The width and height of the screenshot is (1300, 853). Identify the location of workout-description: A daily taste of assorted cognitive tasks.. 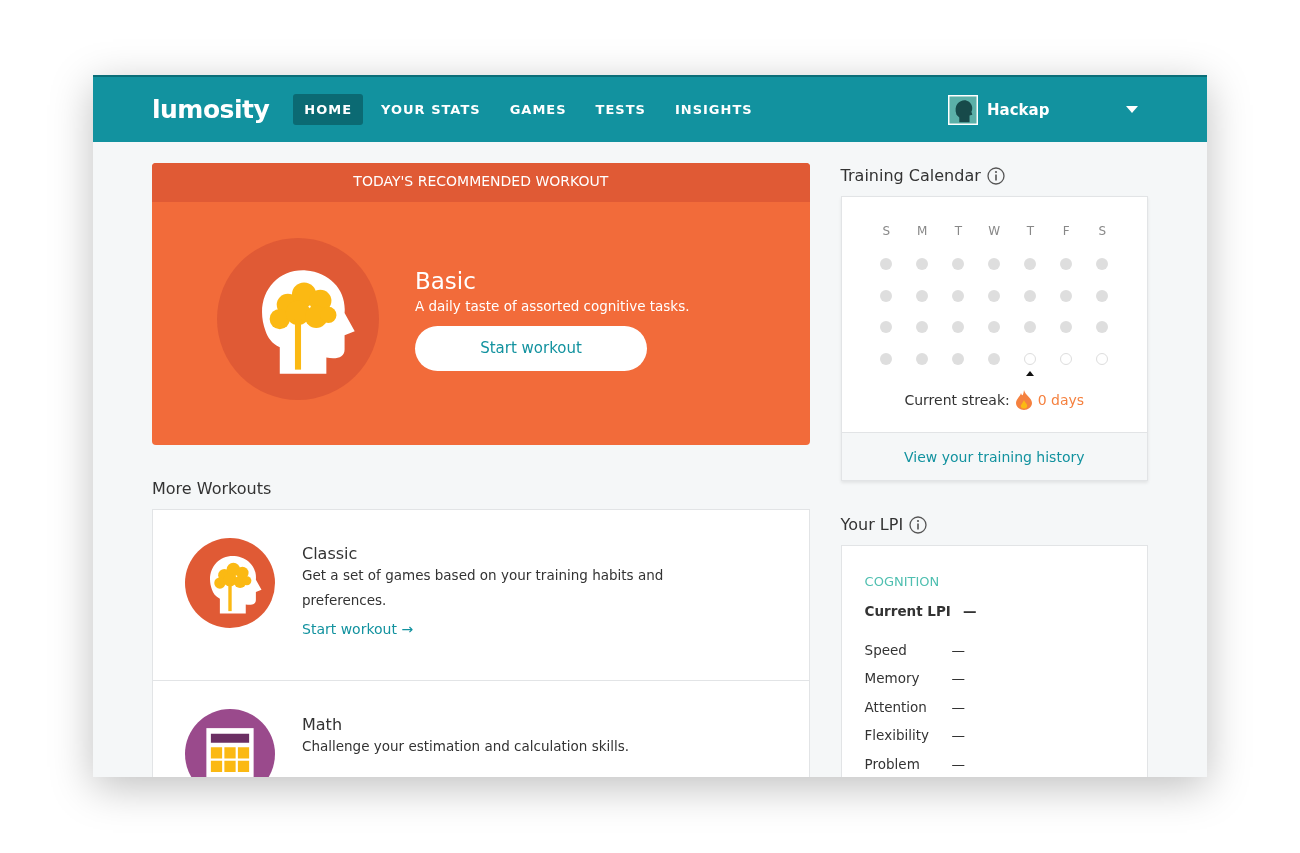
(552, 305).